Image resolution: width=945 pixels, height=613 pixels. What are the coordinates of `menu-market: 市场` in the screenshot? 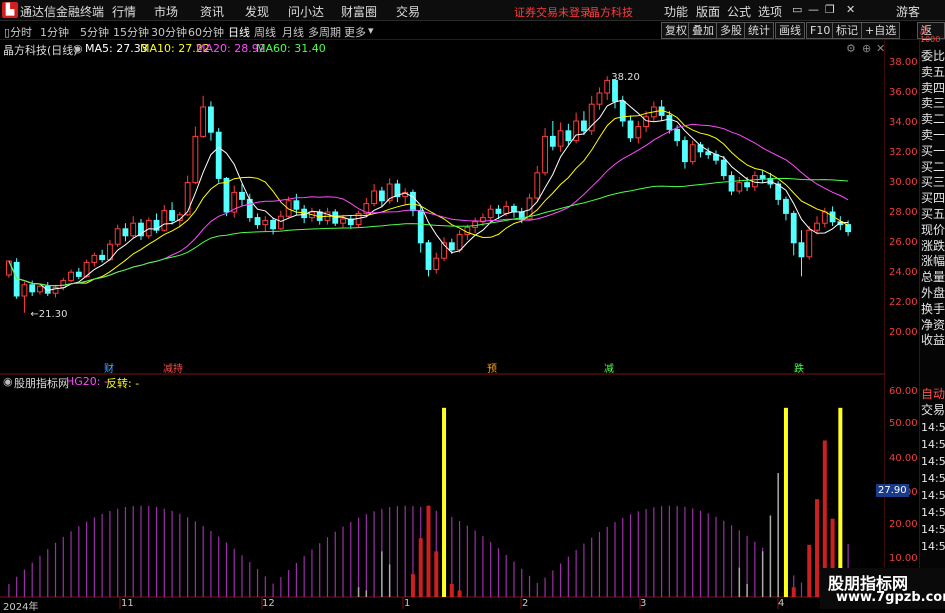 It's located at (166, 11).